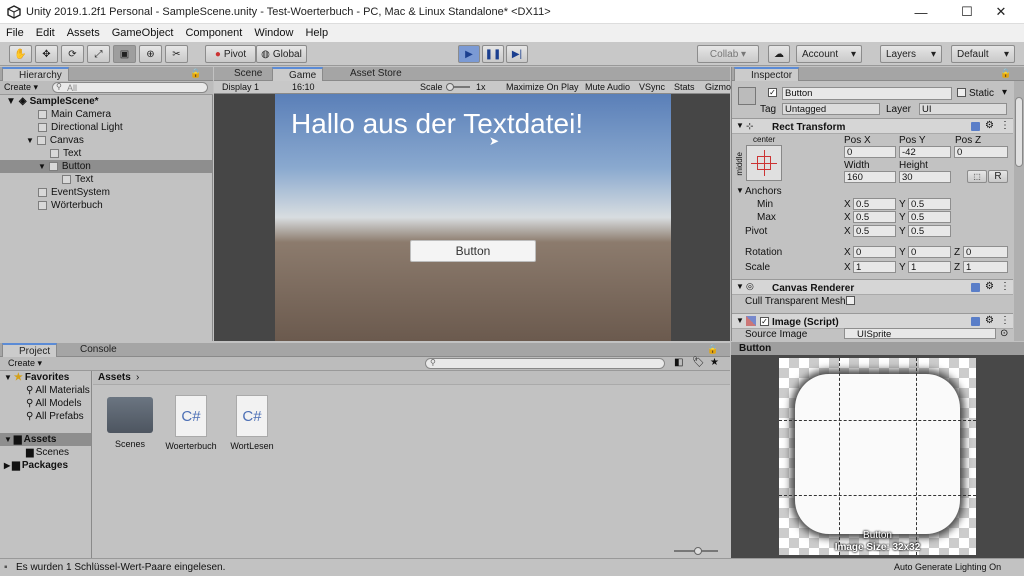  What do you see at coordinates (652, 87) in the screenshot?
I see `vsync-toggle: VSync` at bounding box center [652, 87].